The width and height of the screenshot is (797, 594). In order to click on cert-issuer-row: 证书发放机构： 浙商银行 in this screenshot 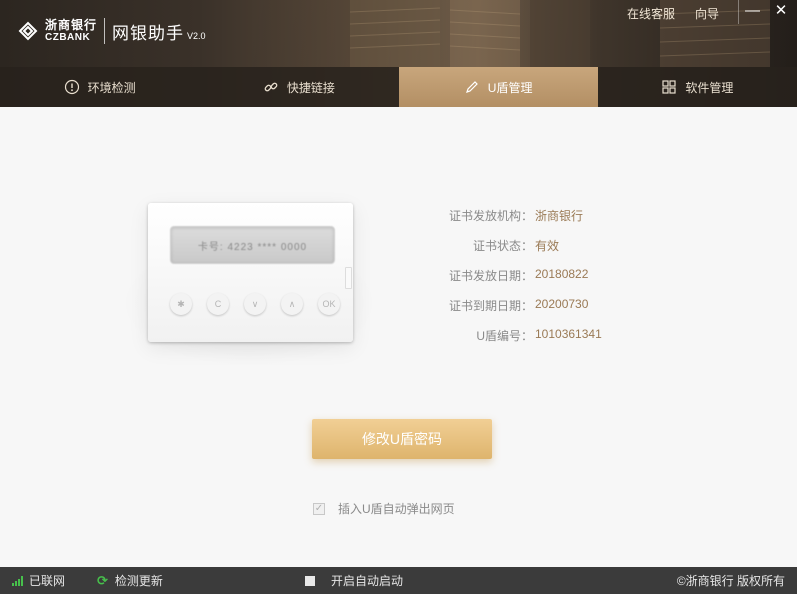, I will do `click(521, 222)`.